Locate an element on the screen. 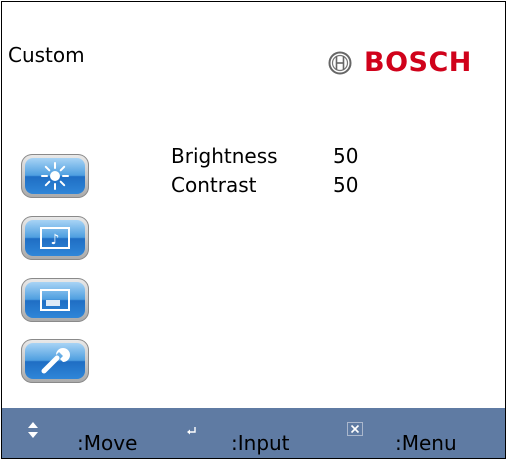  menu-title: Custom is located at coordinates (46, 55).